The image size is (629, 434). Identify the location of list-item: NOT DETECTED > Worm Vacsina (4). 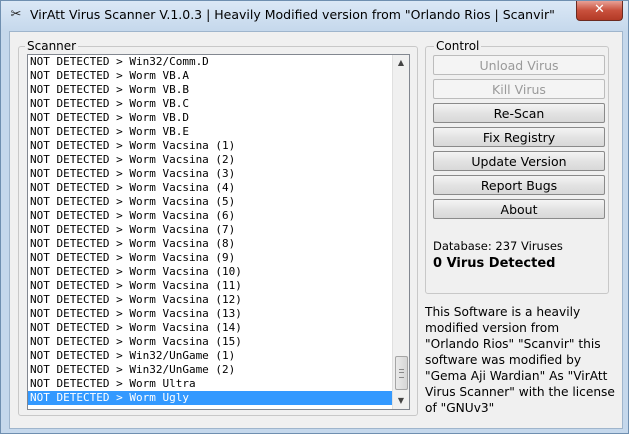
(210, 188).